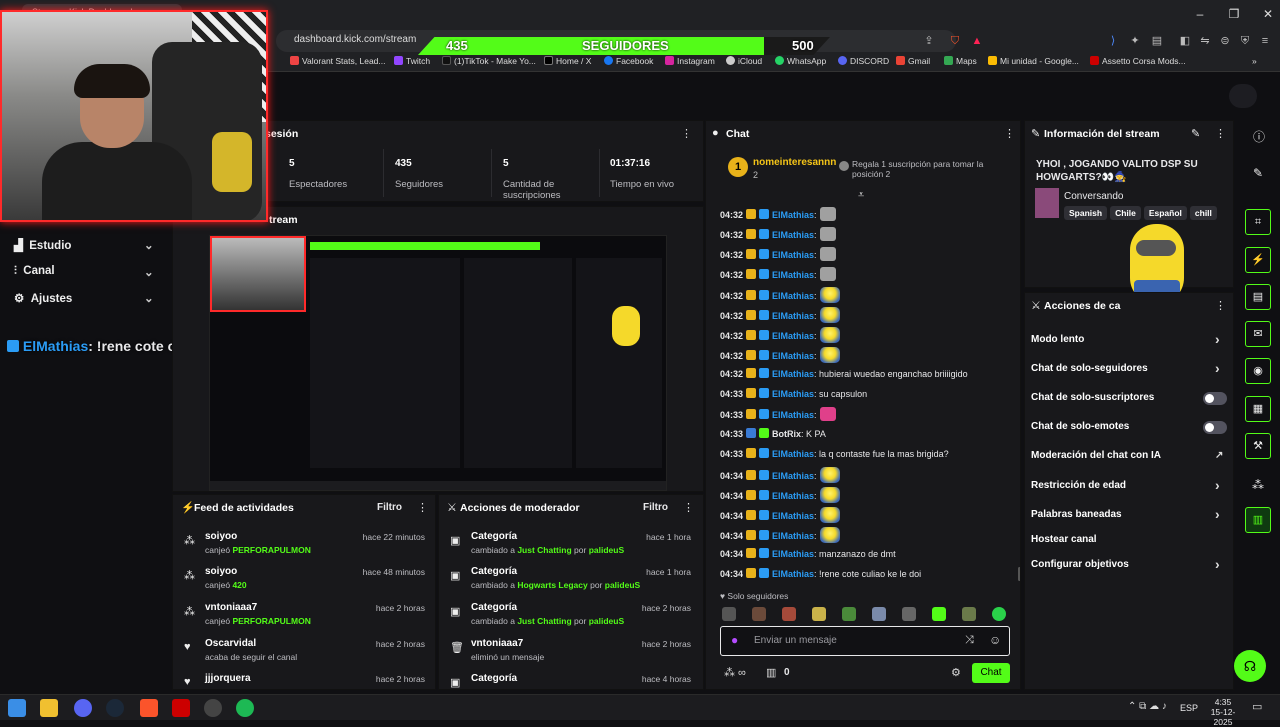 The image size is (1280, 727). What do you see at coordinates (865, 641) in the screenshot?
I see `chat-input: ● Enviar un mensaje ⤨ ☺` at bounding box center [865, 641].